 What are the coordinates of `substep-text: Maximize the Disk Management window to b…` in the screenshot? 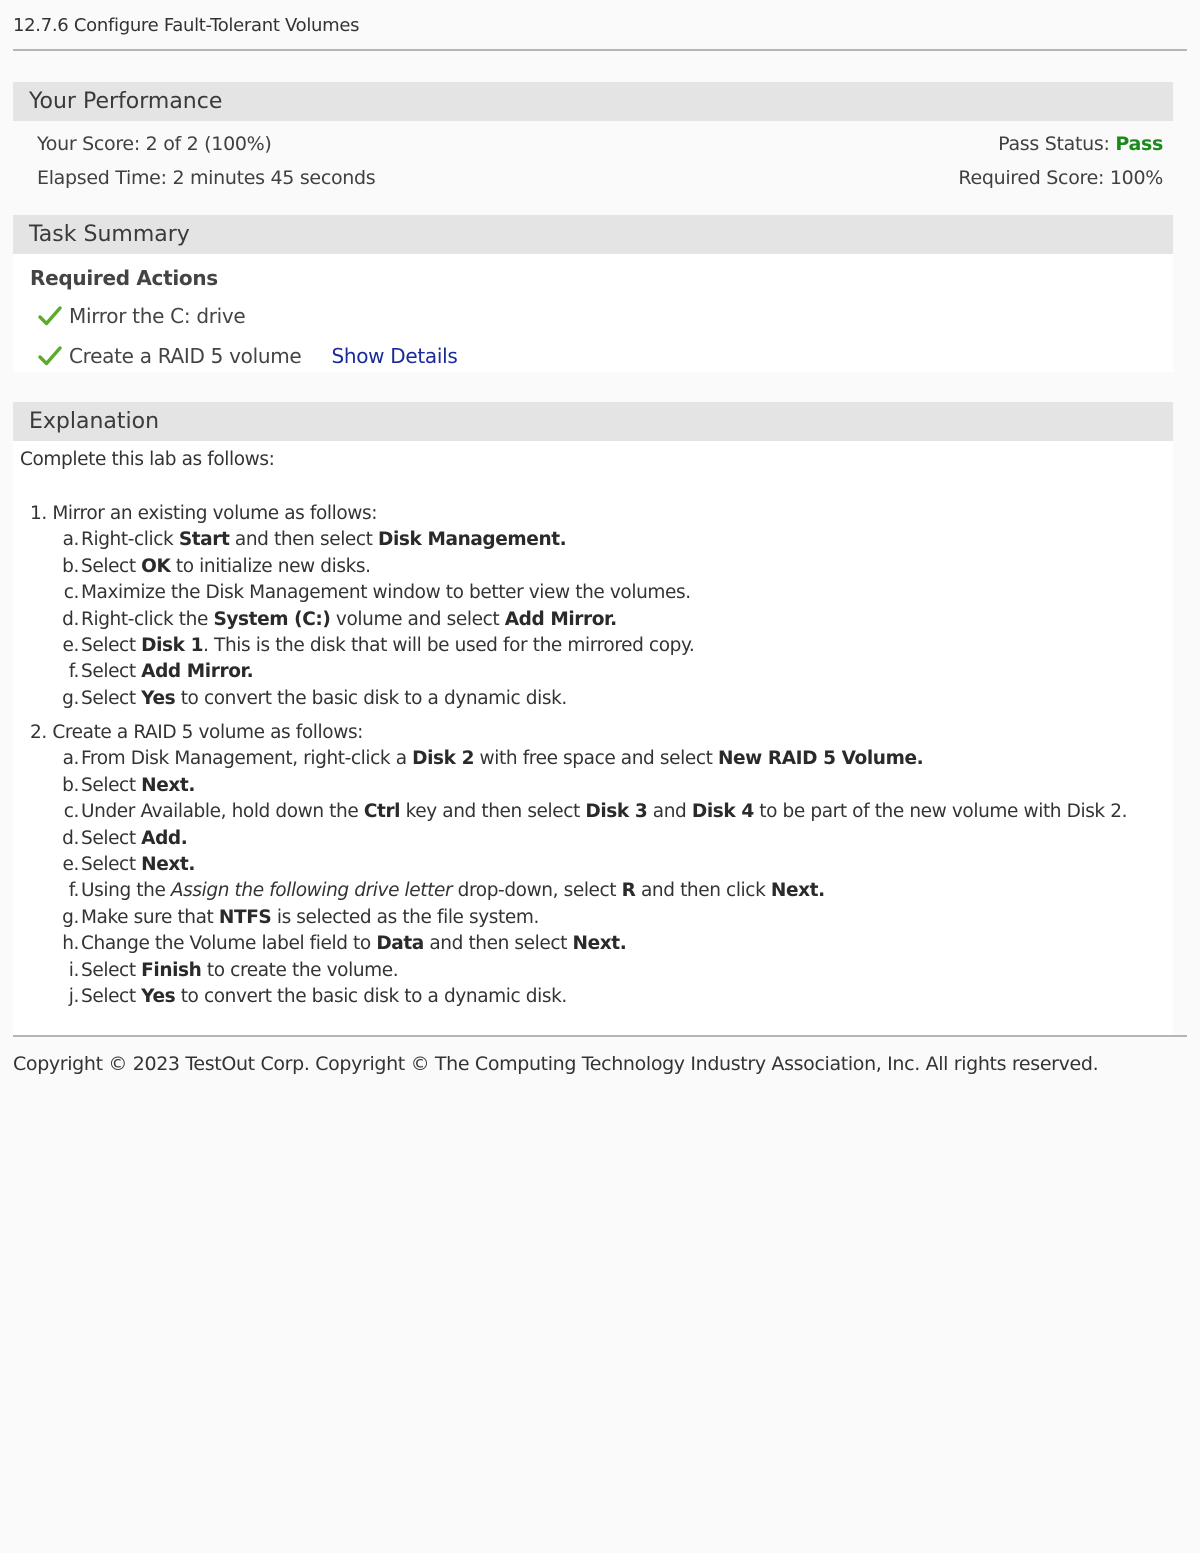 It's located at (386, 593).